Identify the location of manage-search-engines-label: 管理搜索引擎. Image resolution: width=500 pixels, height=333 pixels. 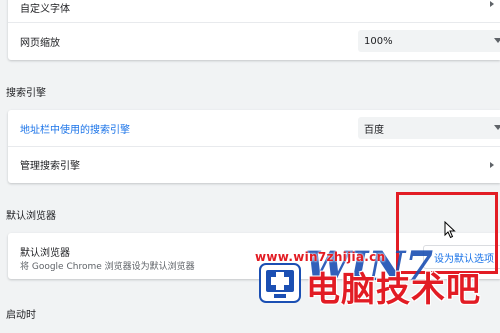
(50, 166).